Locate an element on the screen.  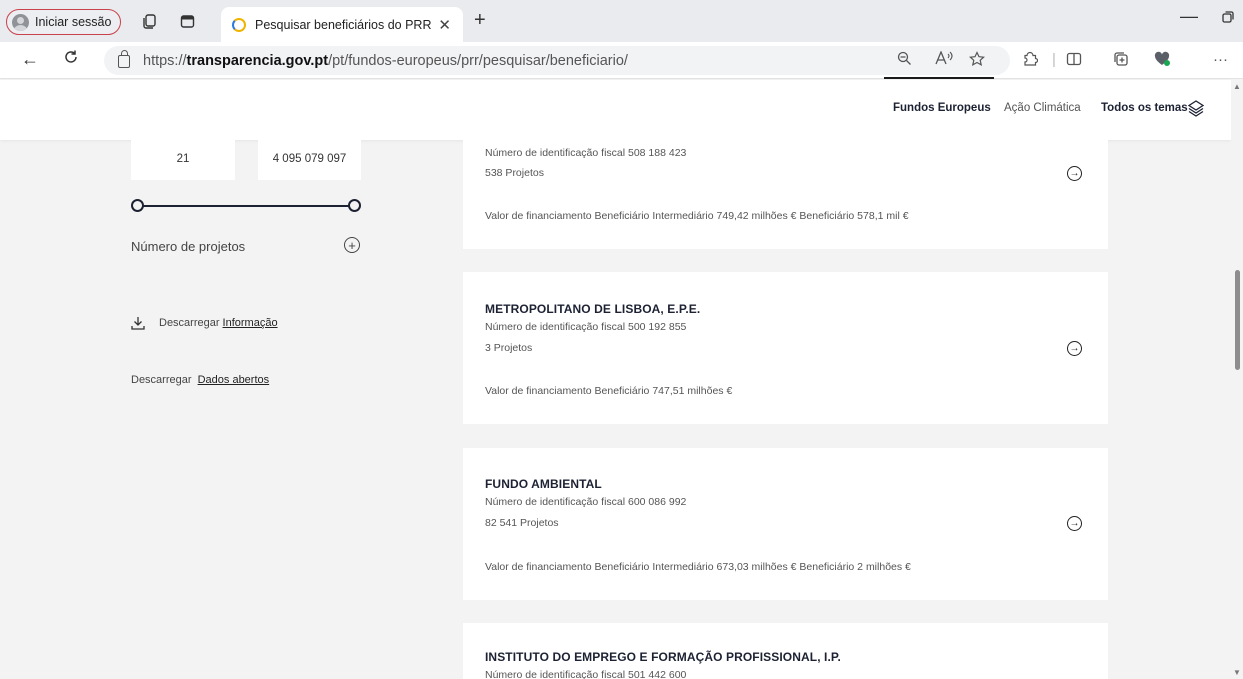
scroll-up-icon: ▲ is located at coordinates (1237, 86).